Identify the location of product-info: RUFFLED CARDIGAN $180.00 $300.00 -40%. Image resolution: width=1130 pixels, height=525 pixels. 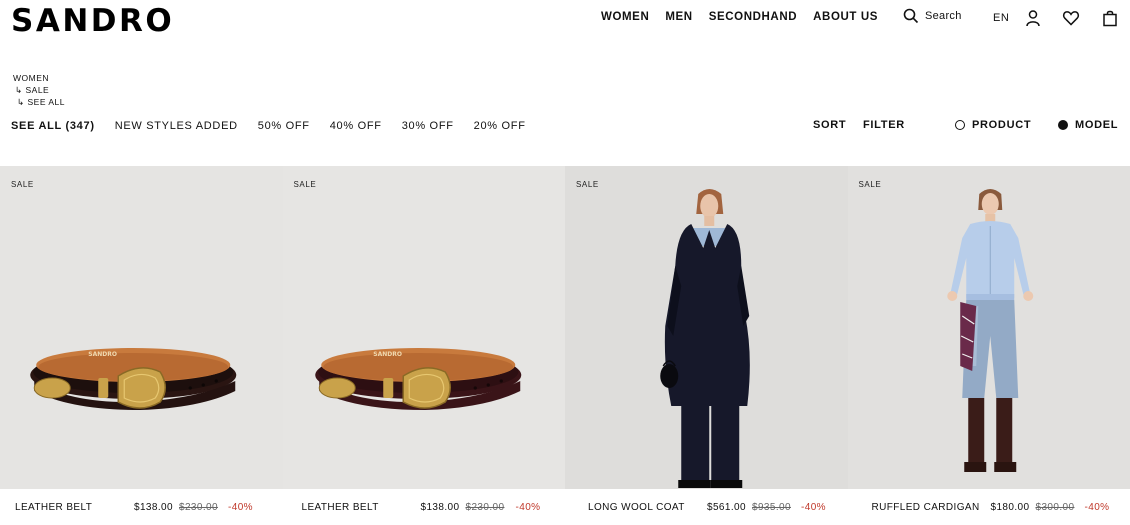
(989, 507).